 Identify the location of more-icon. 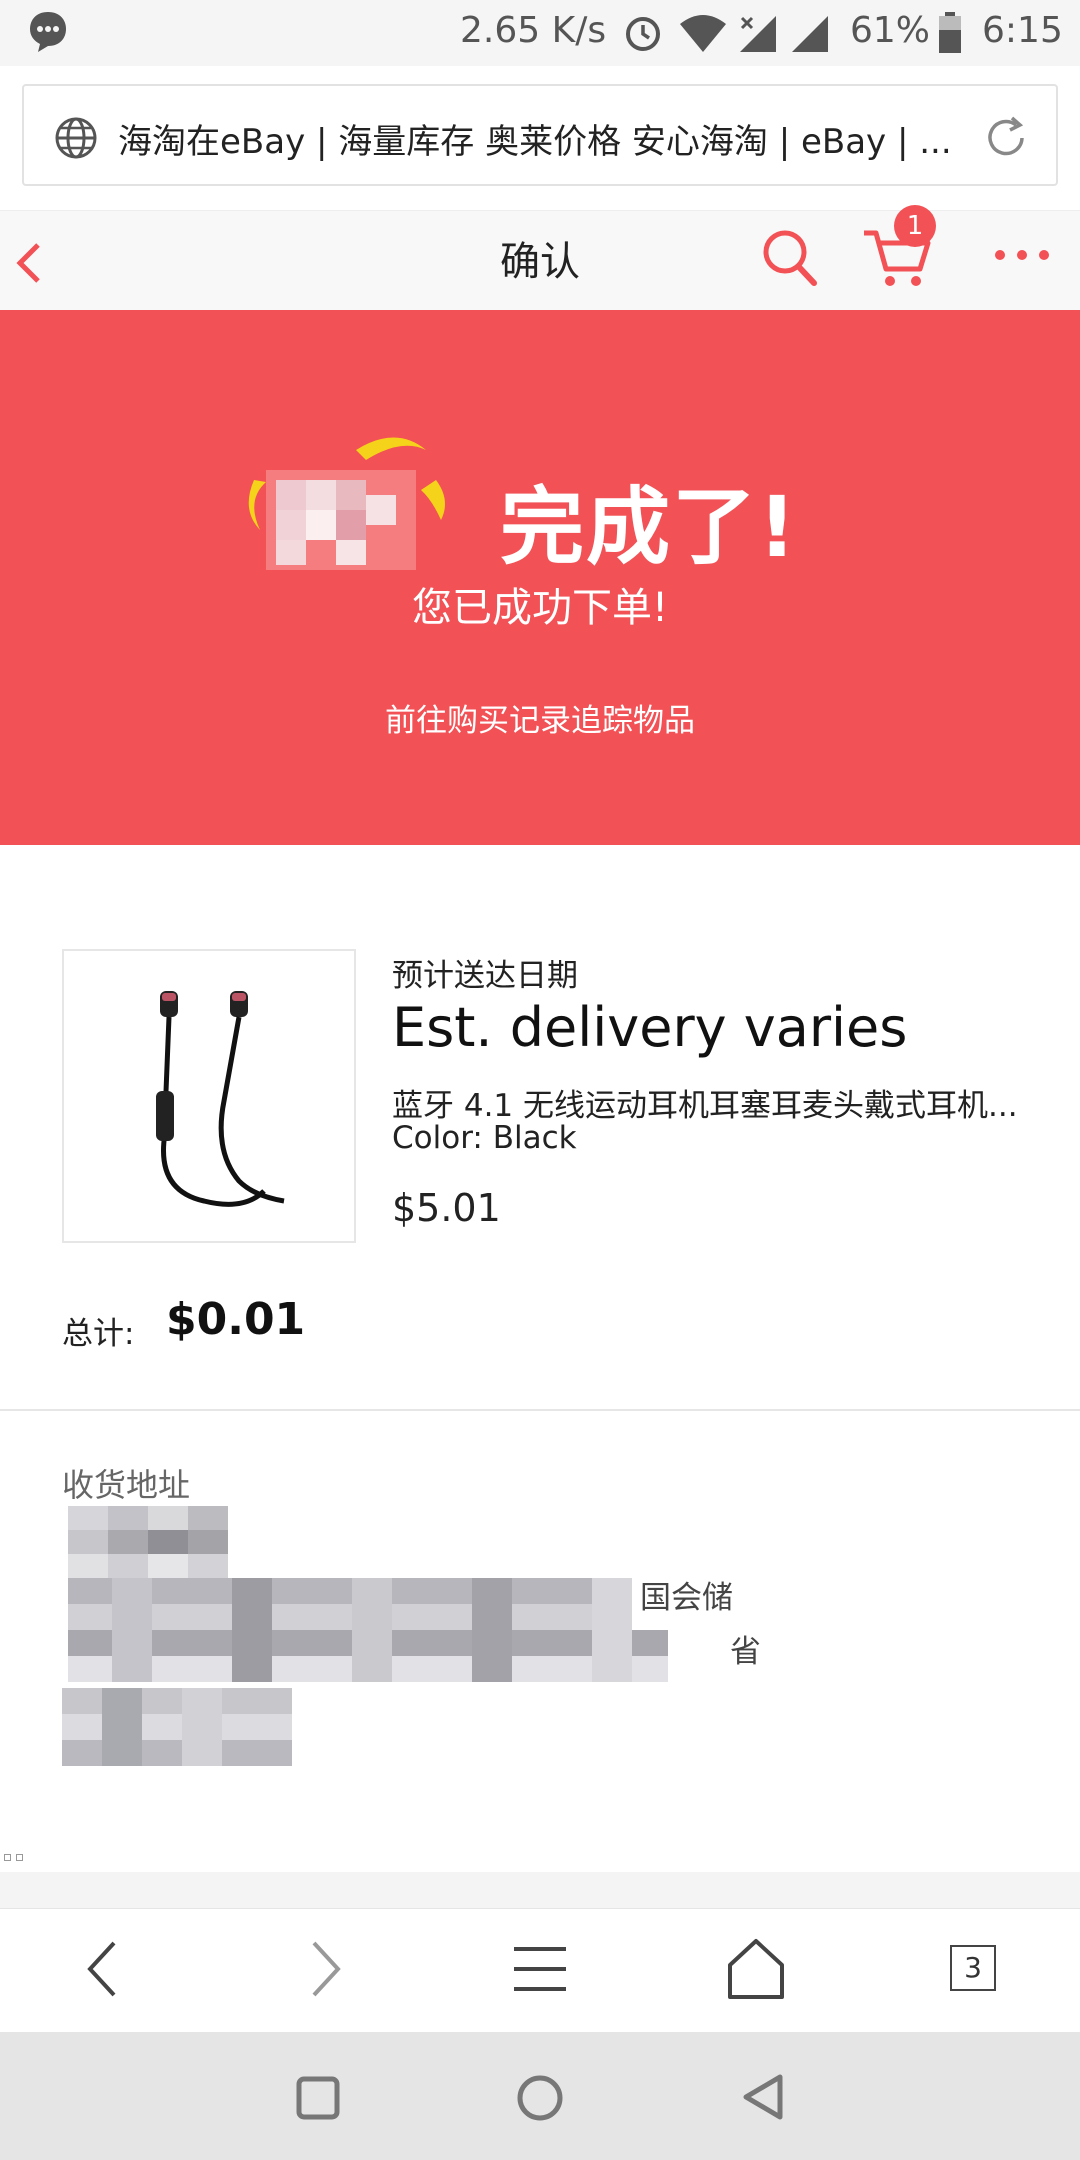
(1022, 255).